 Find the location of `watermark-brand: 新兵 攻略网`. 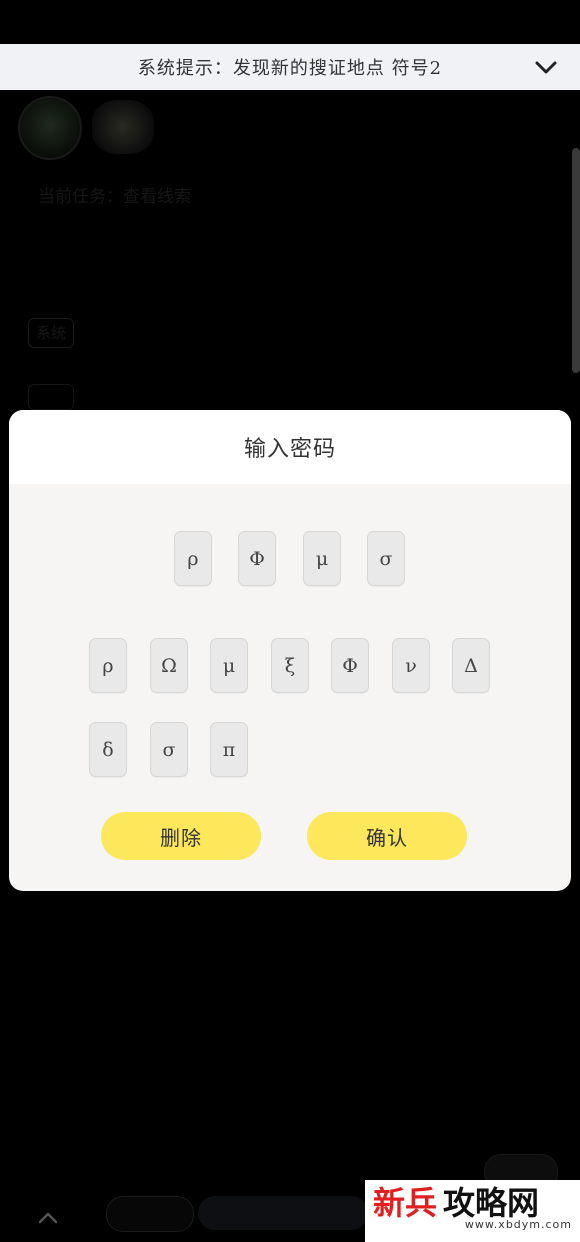

watermark-brand: 新兵 攻略网 is located at coordinates (472, 1203).